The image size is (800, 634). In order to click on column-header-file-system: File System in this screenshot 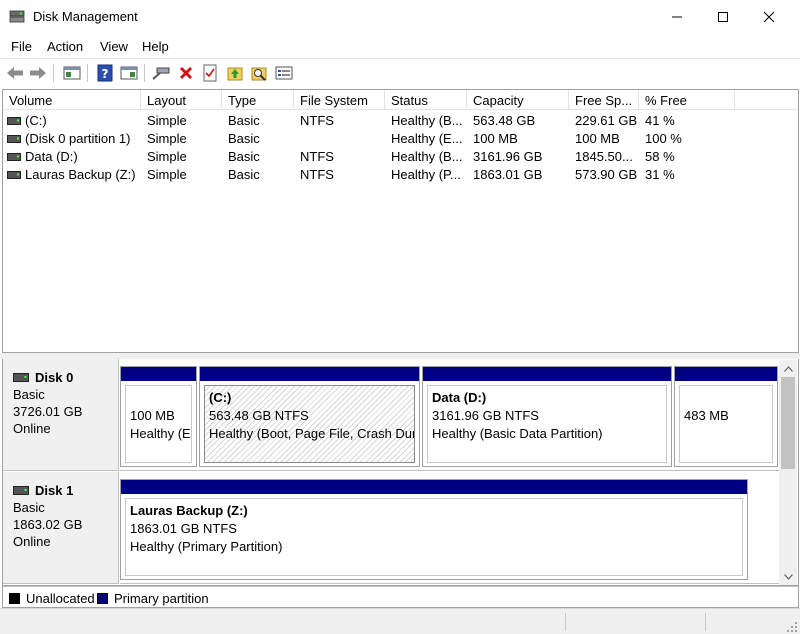, I will do `click(339, 100)`.